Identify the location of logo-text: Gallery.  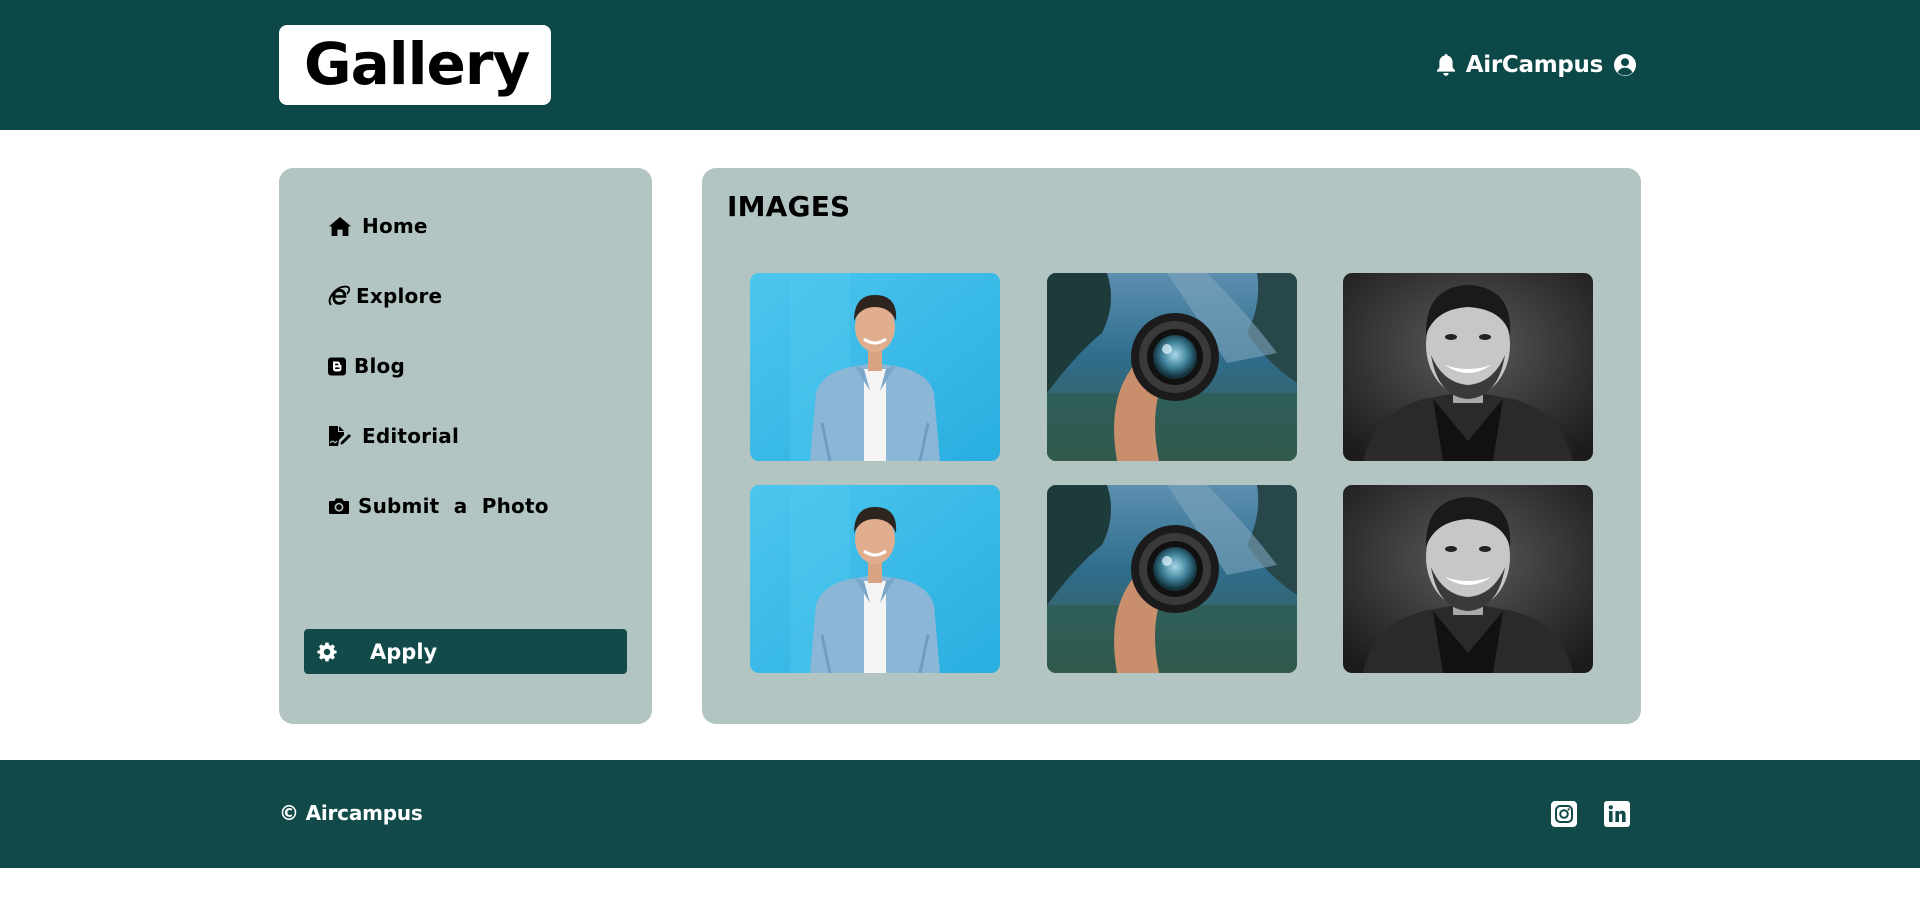
(417, 64).